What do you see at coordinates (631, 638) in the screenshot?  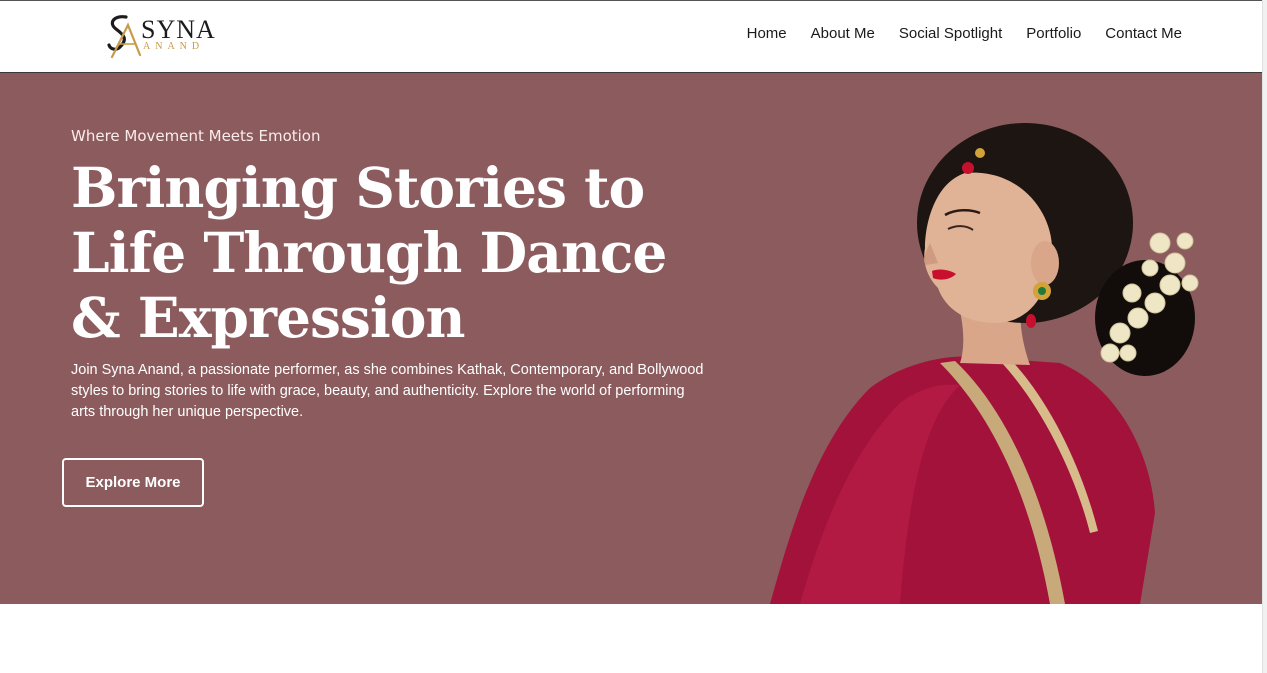 I see `next-section` at bounding box center [631, 638].